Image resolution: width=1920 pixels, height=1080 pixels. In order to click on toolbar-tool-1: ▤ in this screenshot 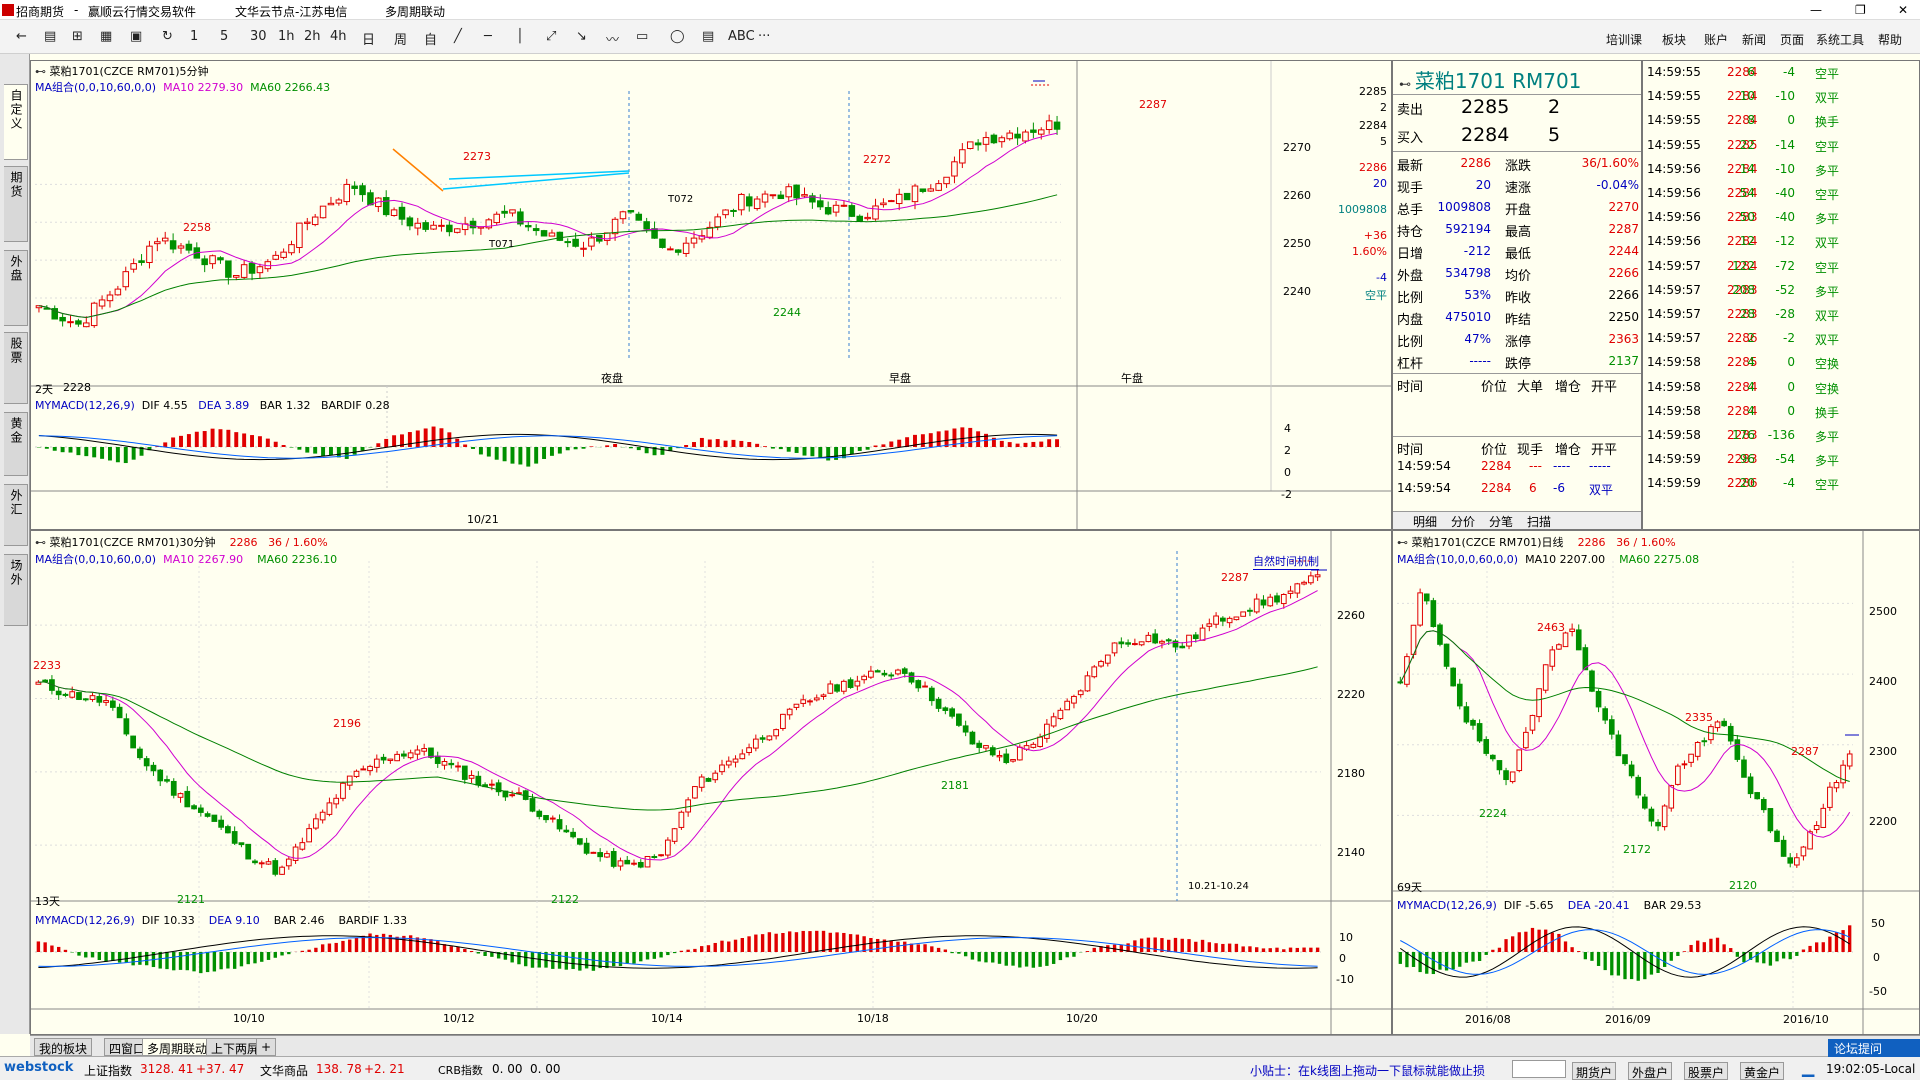, I will do `click(50, 36)`.